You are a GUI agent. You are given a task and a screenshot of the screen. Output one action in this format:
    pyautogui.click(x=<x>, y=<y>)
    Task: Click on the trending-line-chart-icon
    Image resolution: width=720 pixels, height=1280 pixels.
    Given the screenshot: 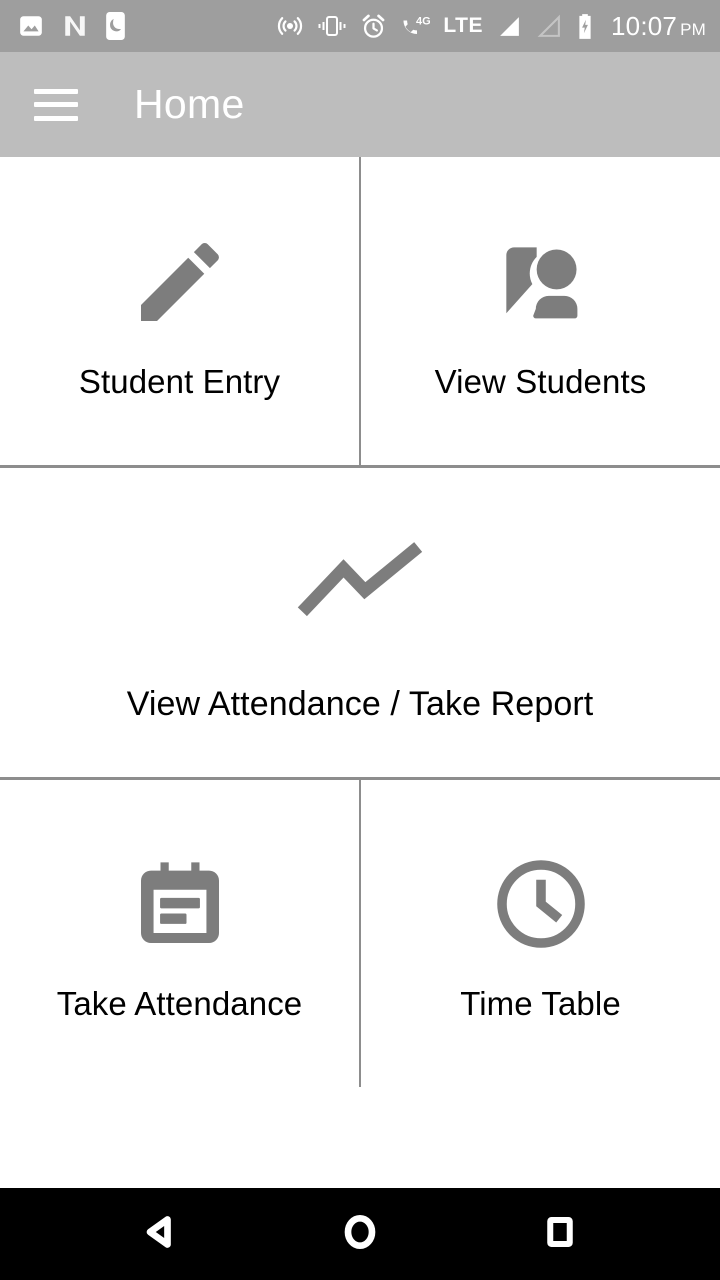 What is the action you would take?
    pyautogui.click(x=360, y=582)
    